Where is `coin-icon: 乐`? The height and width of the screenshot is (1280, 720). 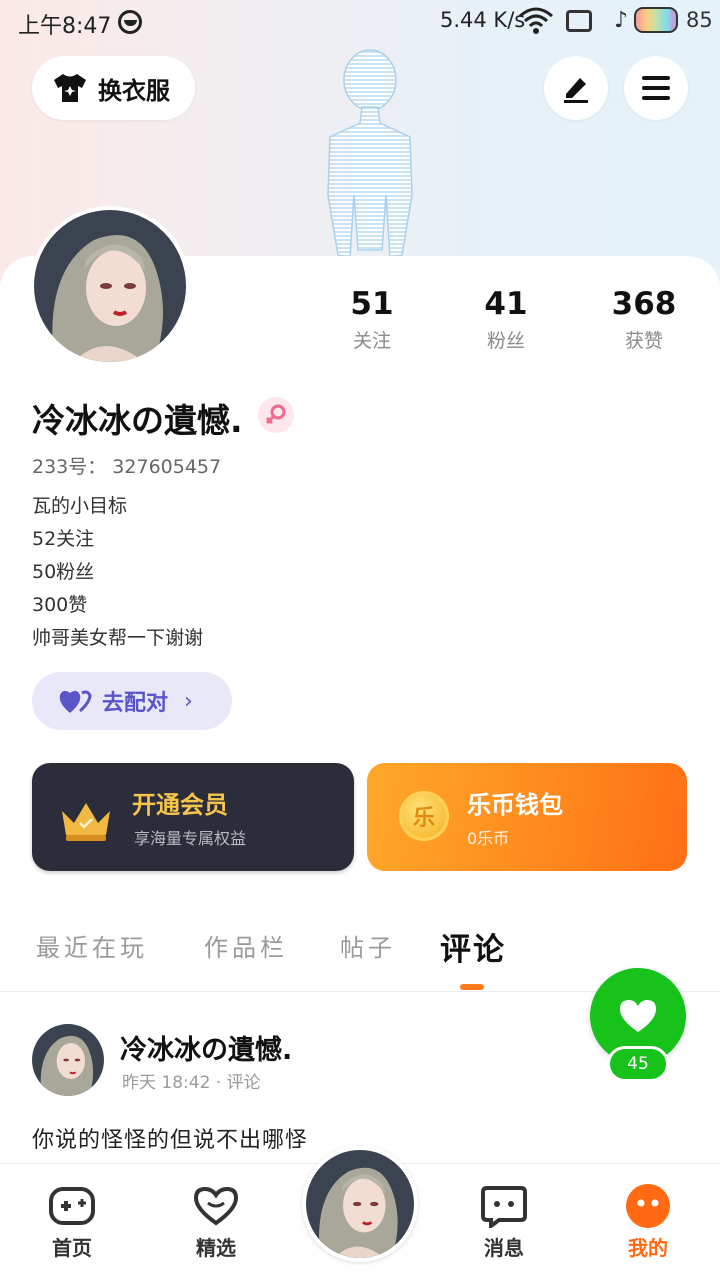 coin-icon: 乐 is located at coordinates (424, 816).